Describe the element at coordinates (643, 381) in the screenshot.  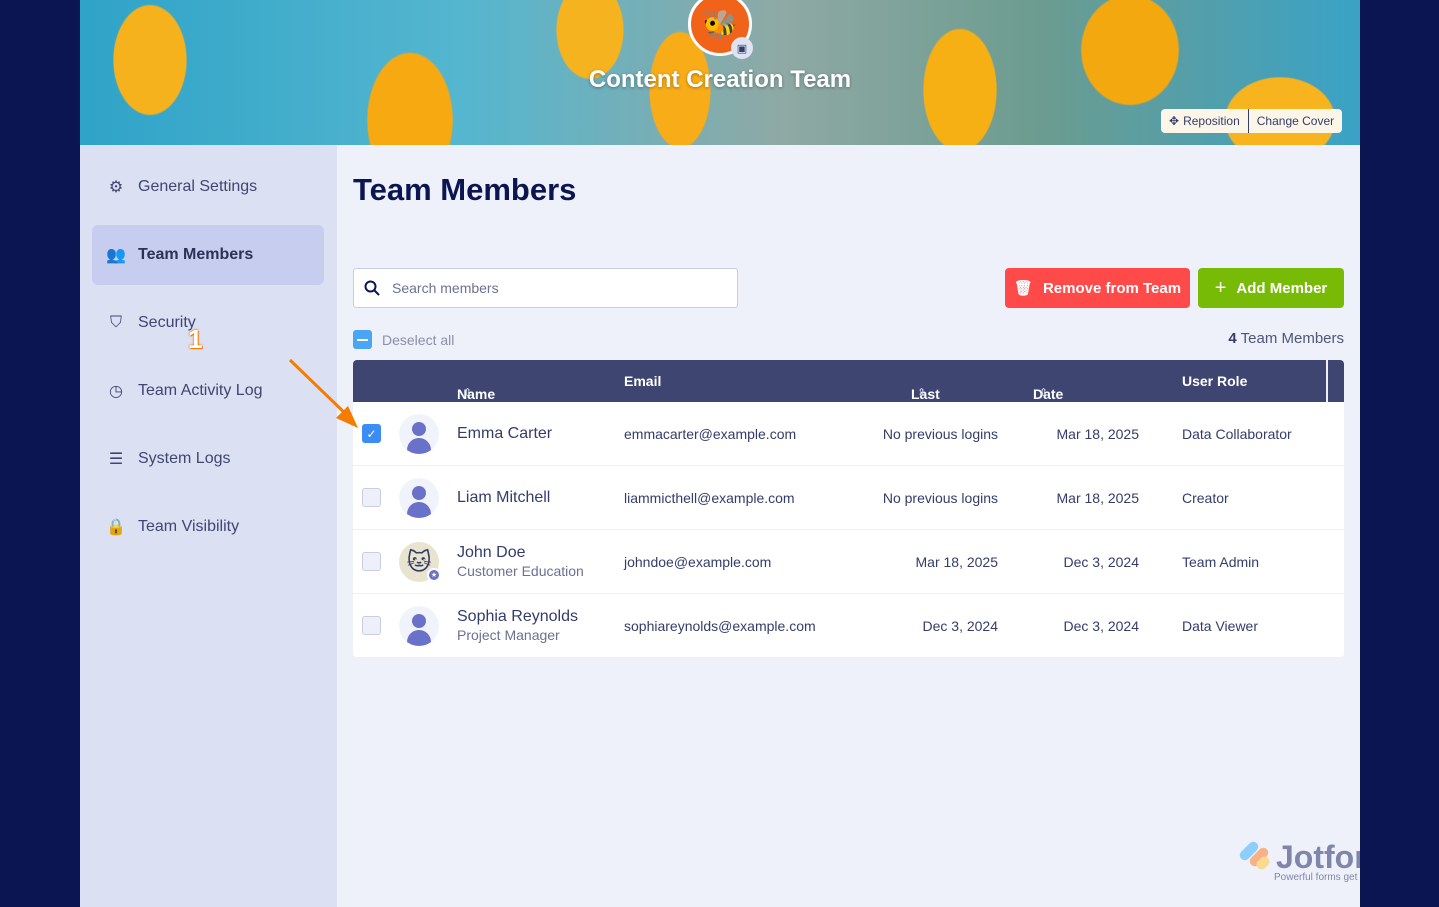
I see `column-header-email: Email` at that location.